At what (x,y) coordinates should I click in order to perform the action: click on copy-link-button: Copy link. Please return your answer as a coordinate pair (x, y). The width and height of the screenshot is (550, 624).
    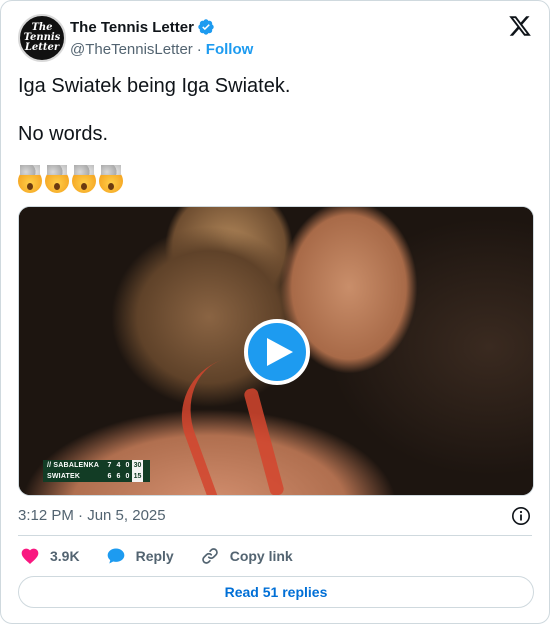
    Looking at the image, I should click on (246, 556).